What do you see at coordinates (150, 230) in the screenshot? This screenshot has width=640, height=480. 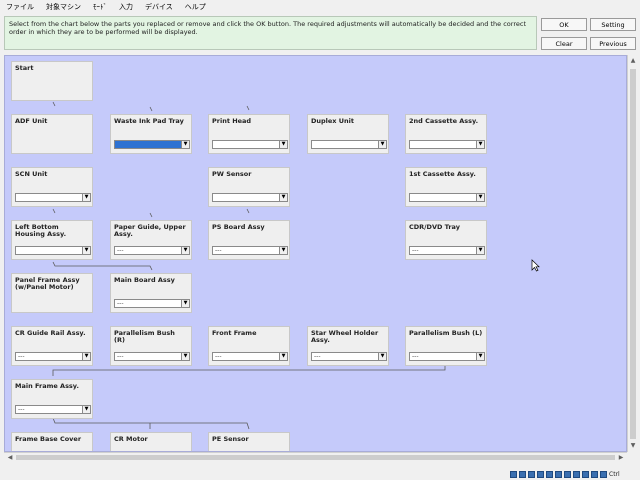 I see `node-label: Paper Guide, Upper Assy.` at bounding box center [150, 230].